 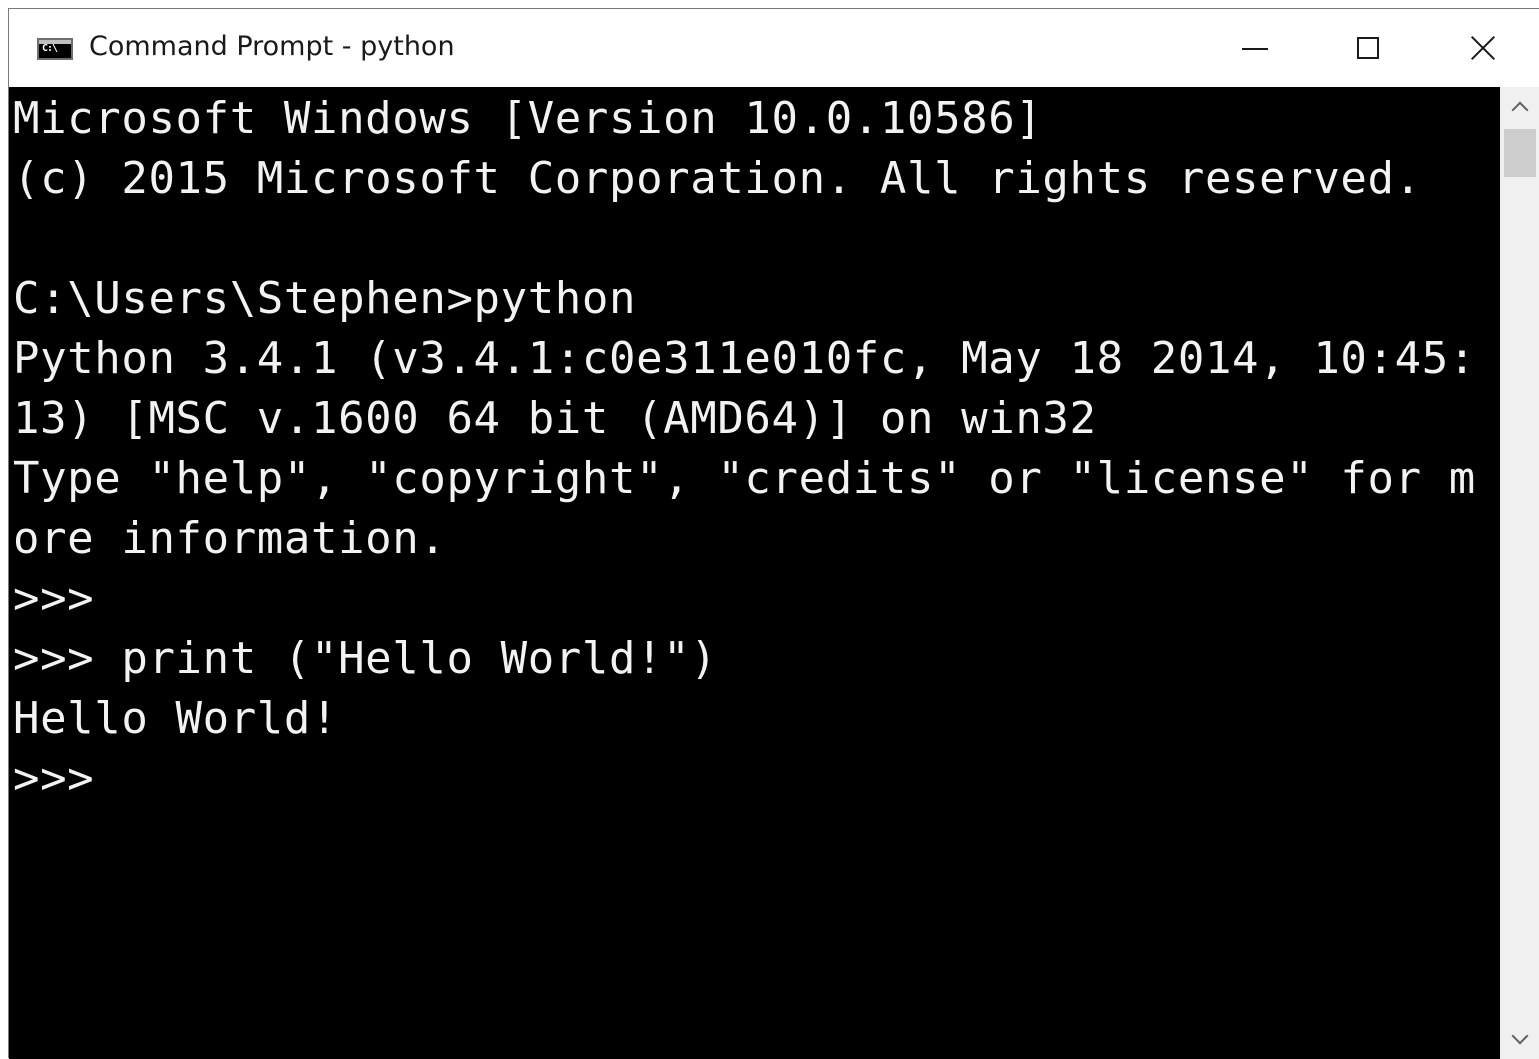 I want to click on maximize-button, so click(x=1368, y=48).